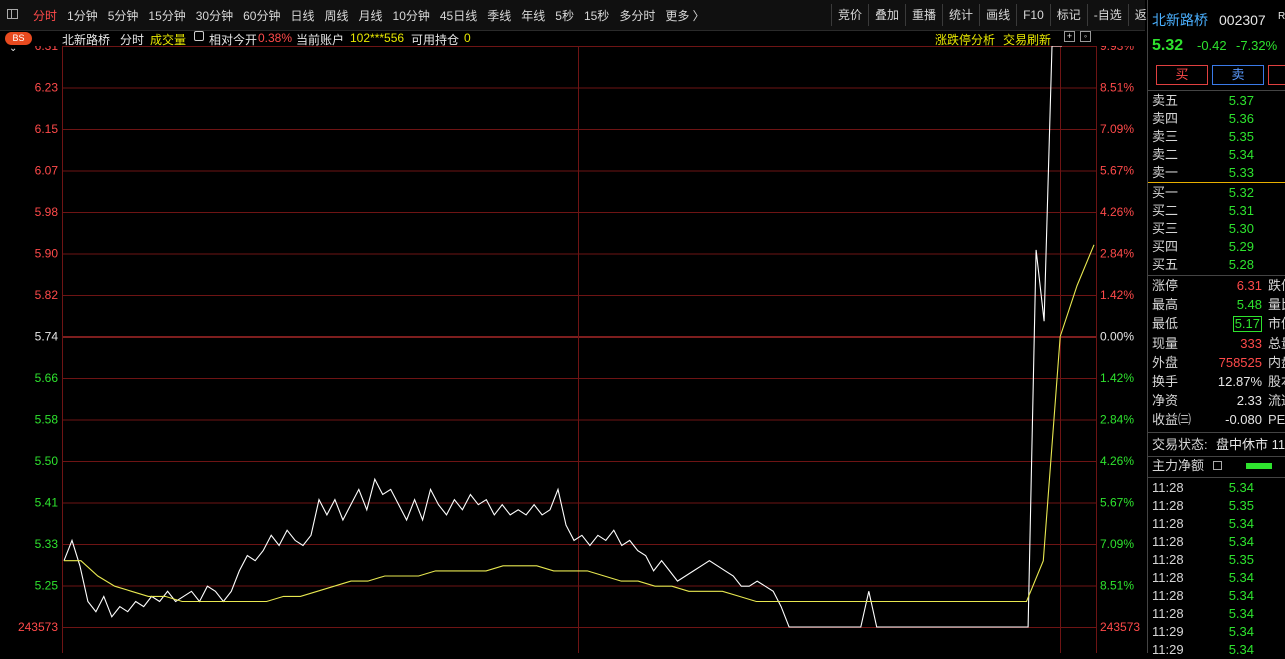  What do you see at coordinates (82, 15) in the screenshot?
I see `period-tab-1: 1分钟` at bounding box center [82, 15].